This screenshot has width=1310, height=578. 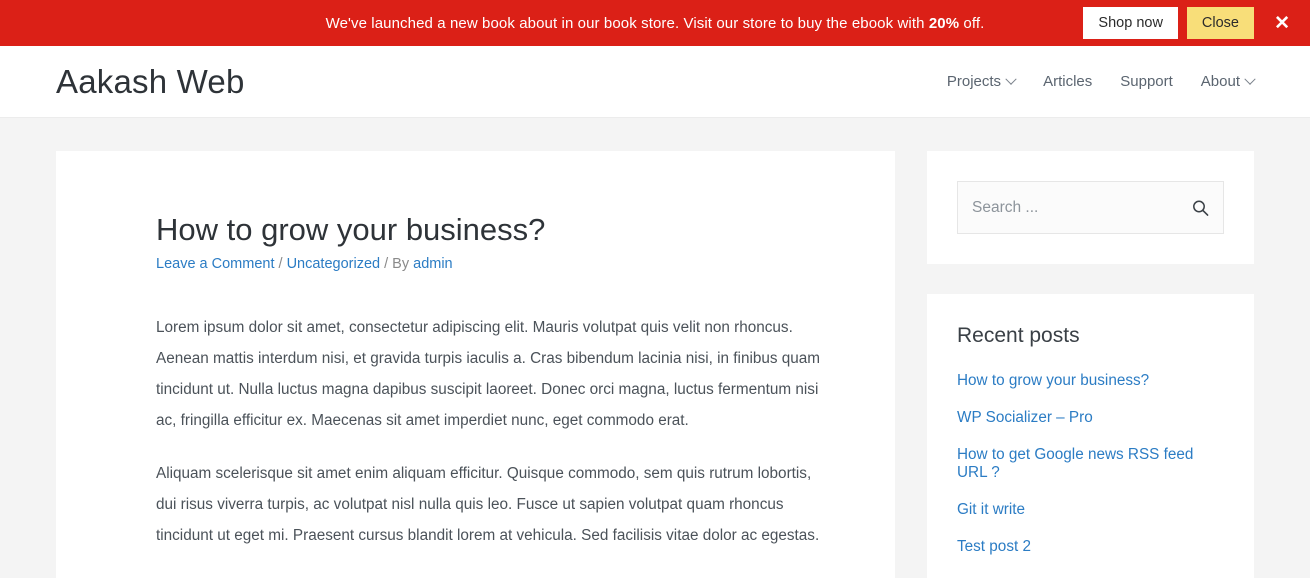 I want to click on search-input, so click(x=1090, y=207).